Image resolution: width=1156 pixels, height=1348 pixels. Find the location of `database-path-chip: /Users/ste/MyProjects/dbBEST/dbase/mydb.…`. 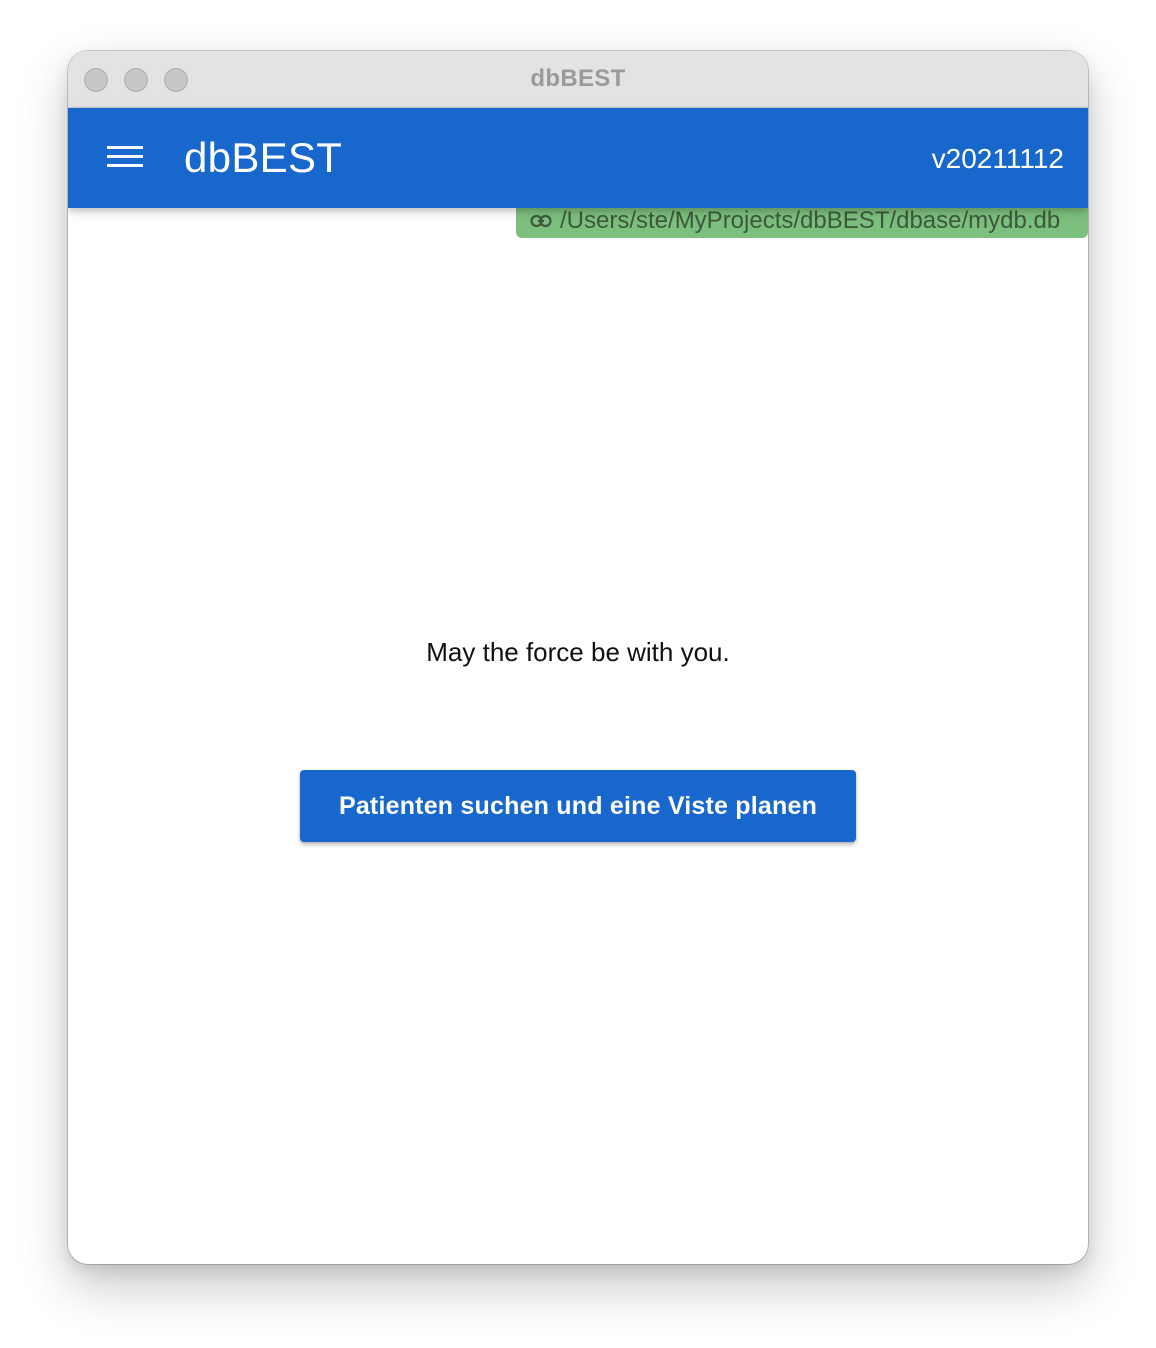

database-path-chip: /Users/ste/MyProjects/dbBEST/dbase/mydb.… is located at coordinates (802, 222).